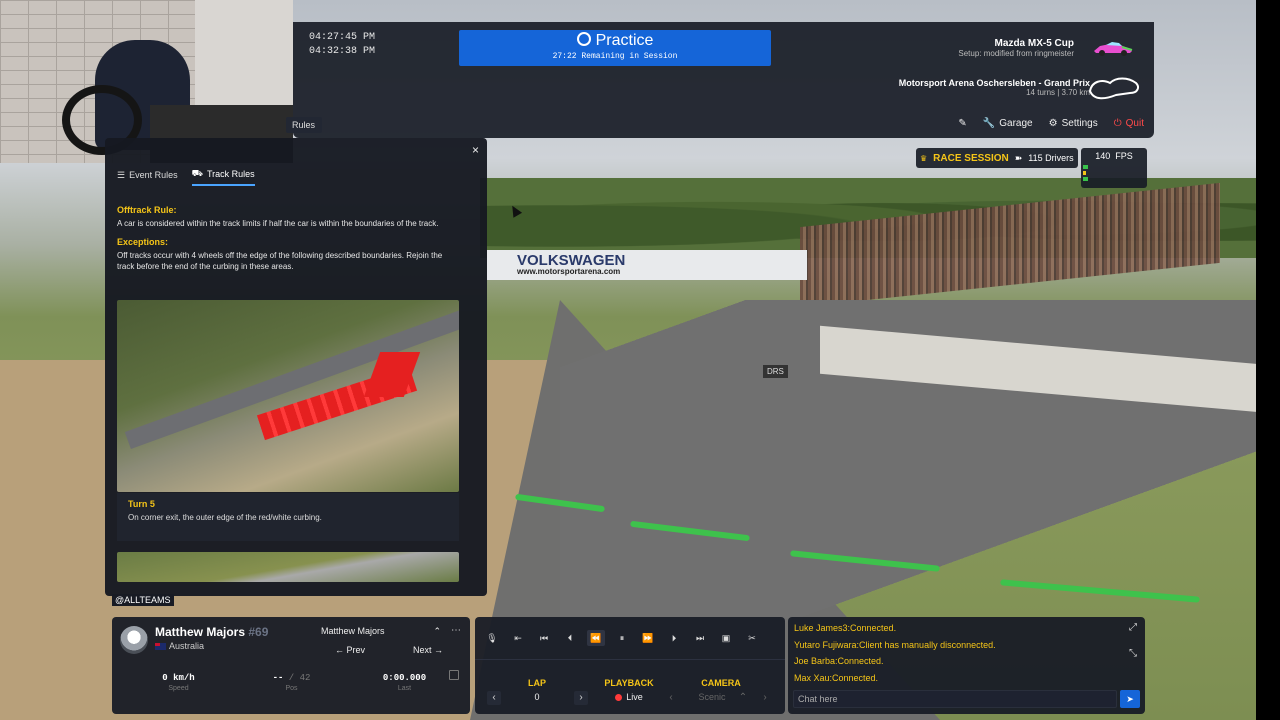 The width and height of the screenshot is (1280, 720). What do you see at coordinates (141, 504) in the screenshot?
I see `turn-title: Turn 5` at bounding box center [141, 504].